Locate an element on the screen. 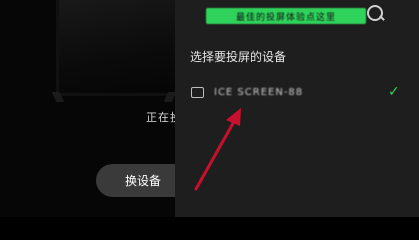 The image size is (419, 240). promo-banner: 最佳的投屏体验点这里 is located at coordinates (286, 16).